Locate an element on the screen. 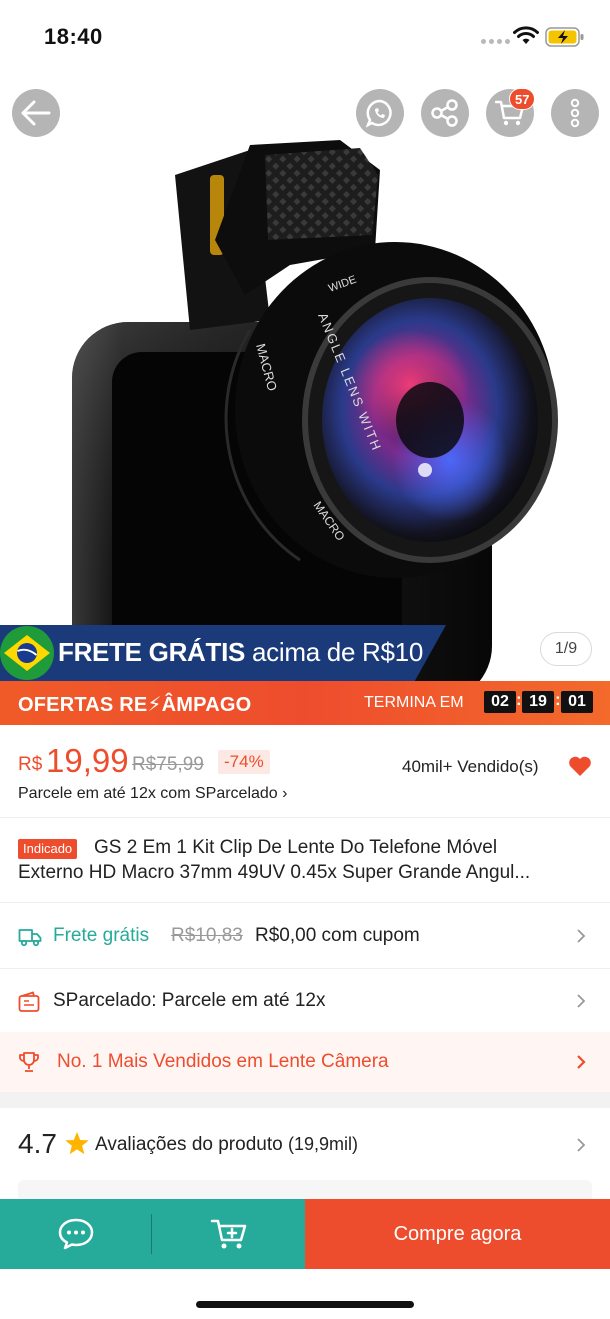 The width and height of the screenshot is (610, 1319). star-icon is located at coordinates (77, 1143).